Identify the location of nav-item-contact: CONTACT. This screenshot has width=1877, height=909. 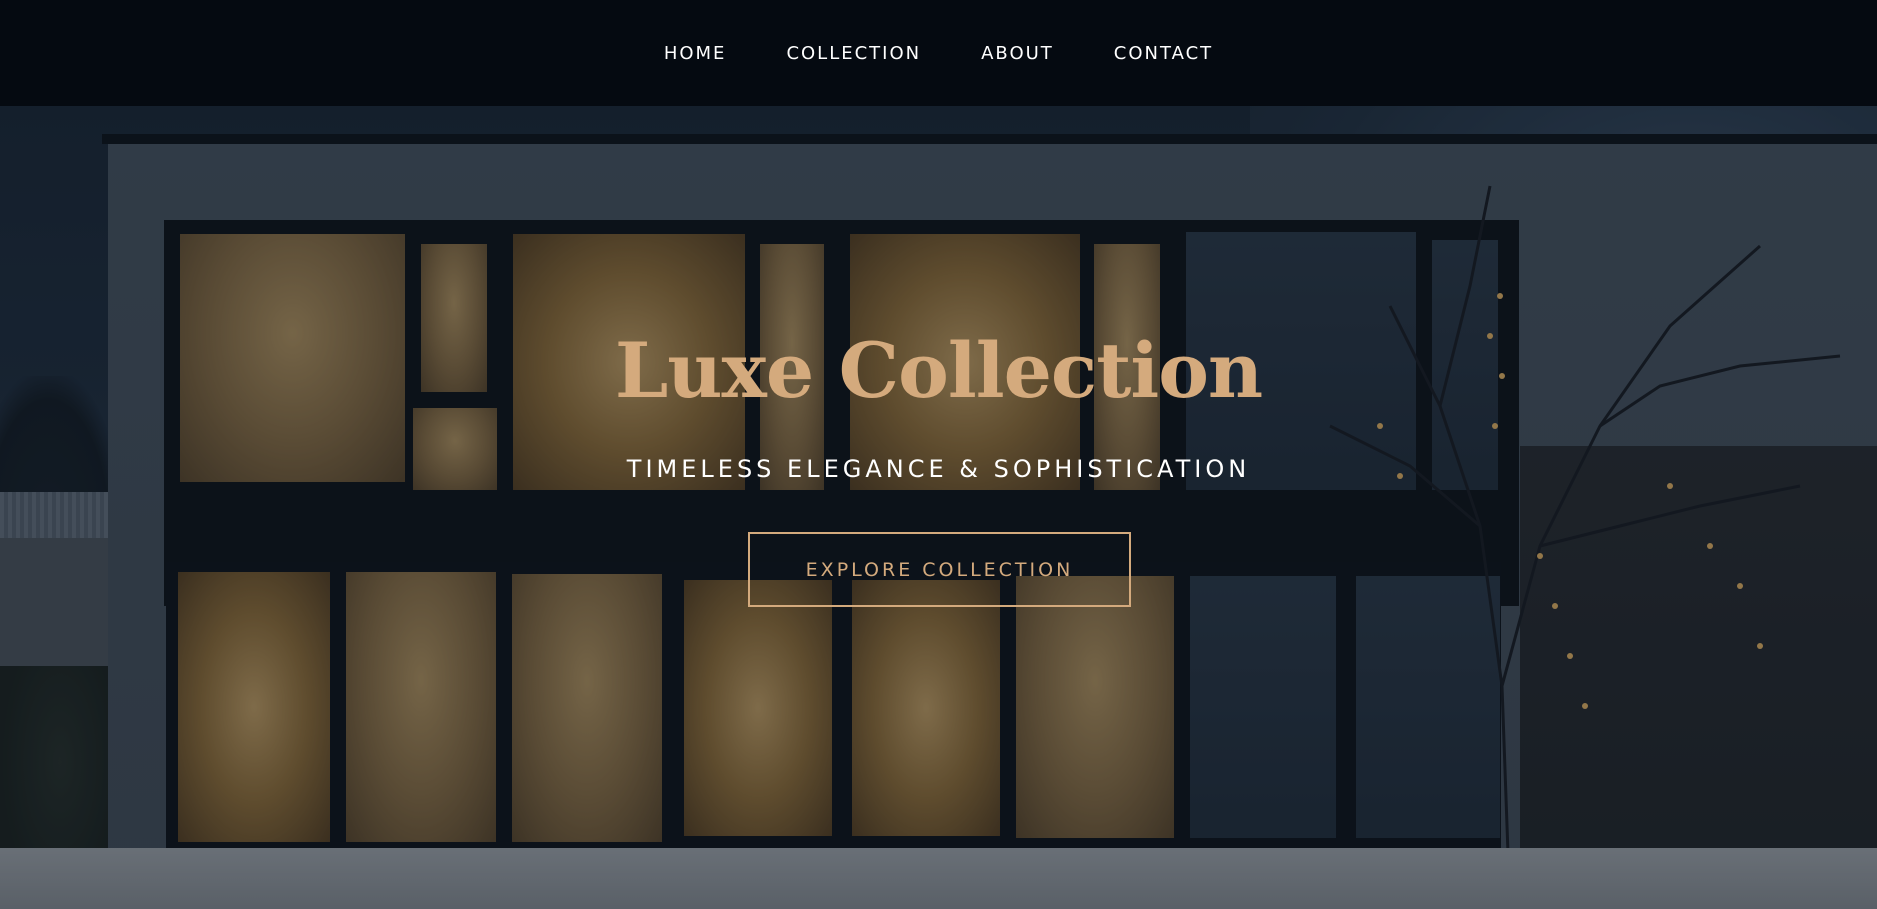
(1163, 53).